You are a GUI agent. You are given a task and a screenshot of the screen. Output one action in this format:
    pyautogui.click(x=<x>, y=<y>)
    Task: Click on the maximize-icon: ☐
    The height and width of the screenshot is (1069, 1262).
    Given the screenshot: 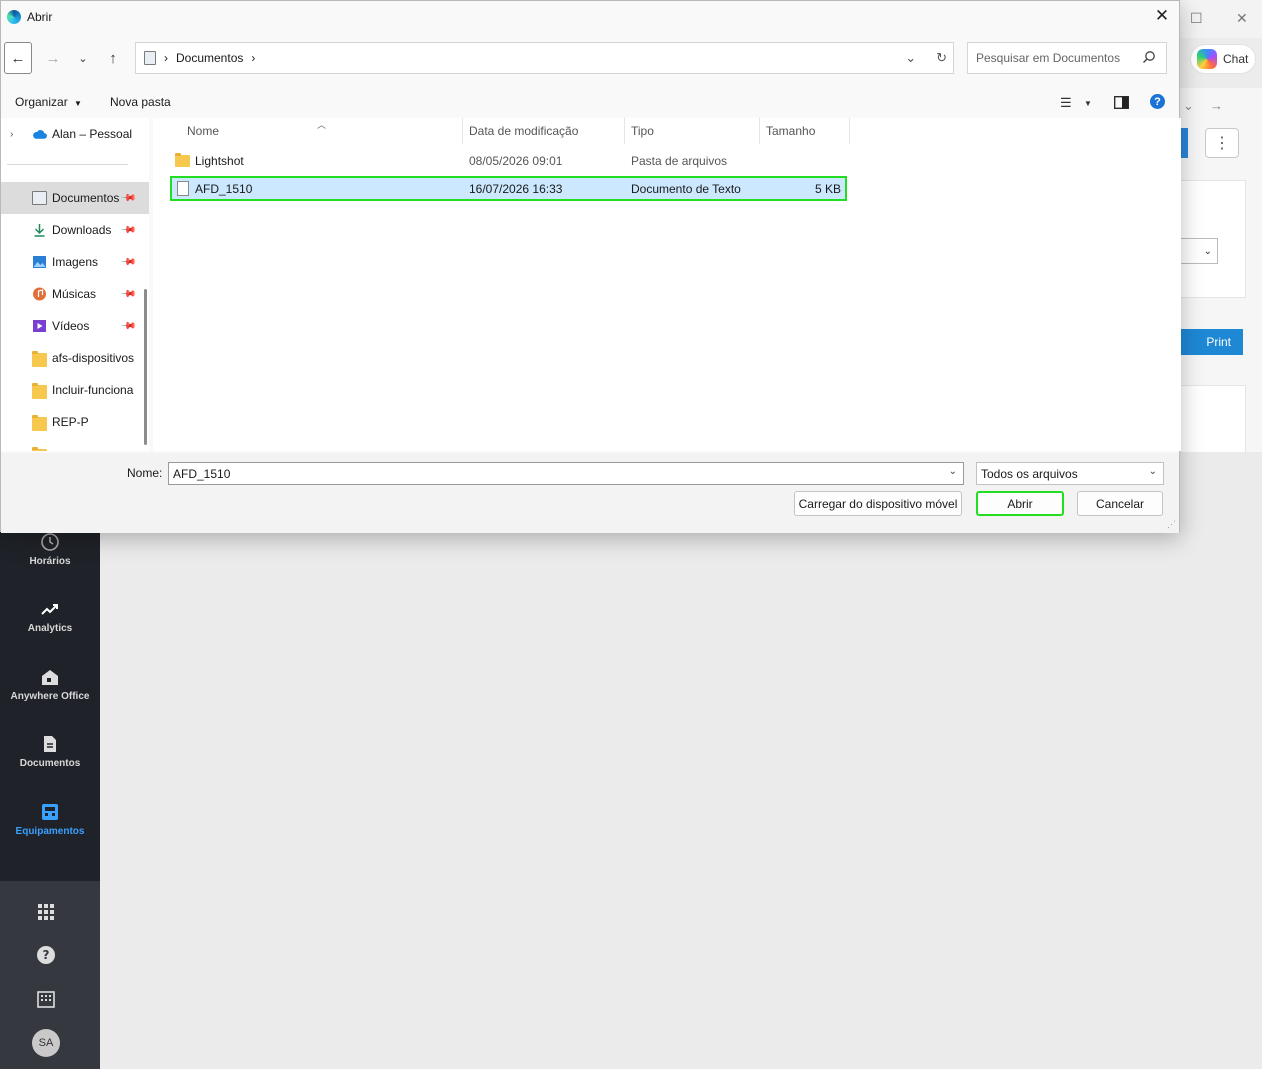 What is the action you would take?
    pyautogui.click(x=1196, y=18)
    